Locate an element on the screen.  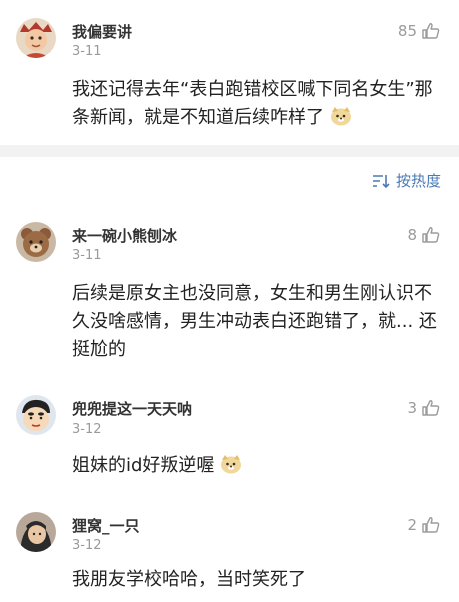
like-button: 2 is located at coordinates (424, 525).